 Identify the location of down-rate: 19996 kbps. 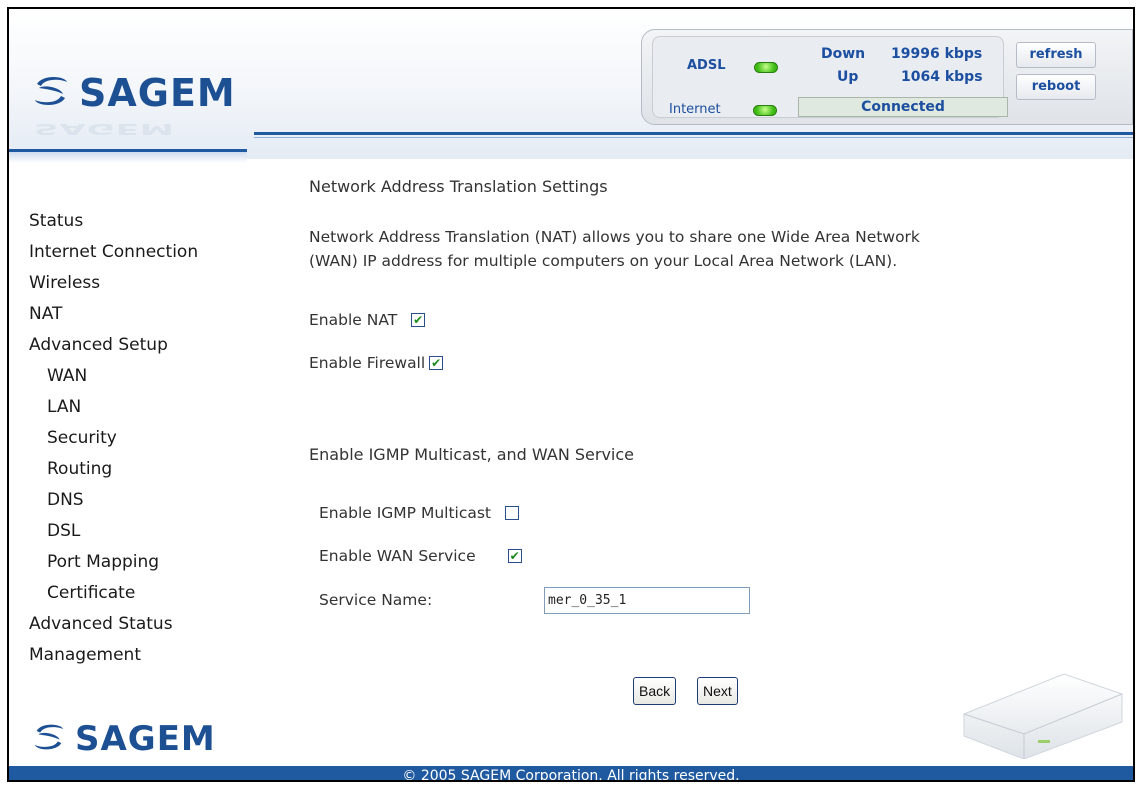
(937, 54).